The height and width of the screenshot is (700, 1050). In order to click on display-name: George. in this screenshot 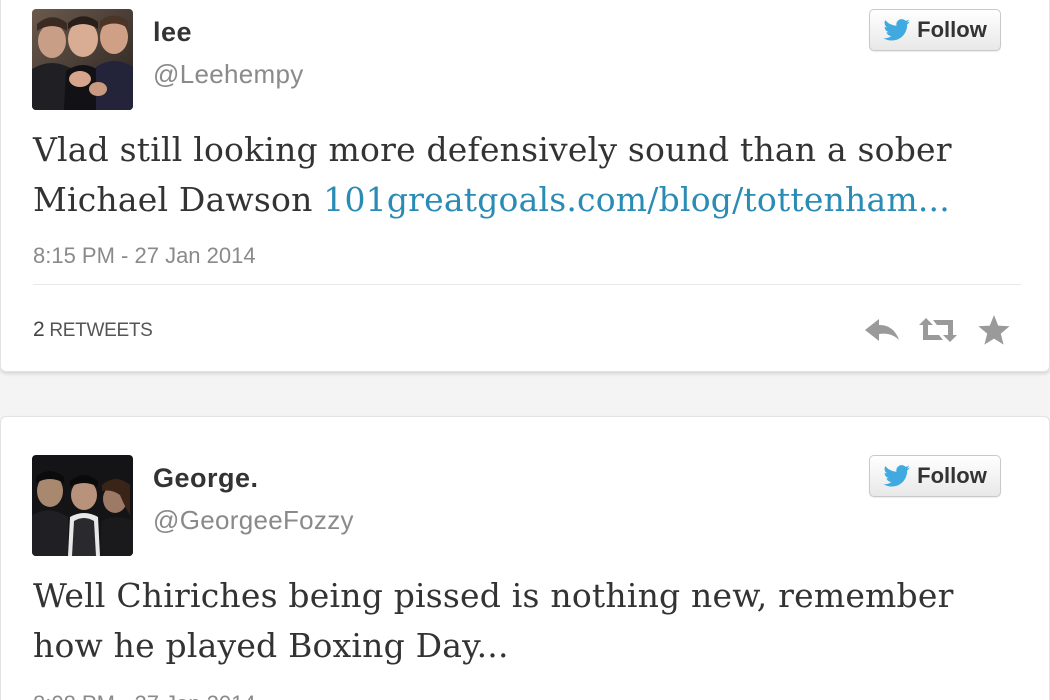, I will do `click(206, 478)`.